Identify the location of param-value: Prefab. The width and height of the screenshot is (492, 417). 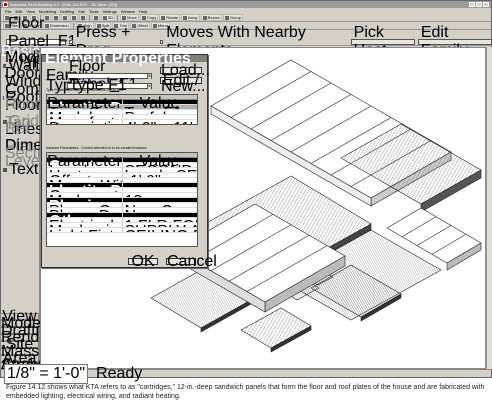
(160, 112).